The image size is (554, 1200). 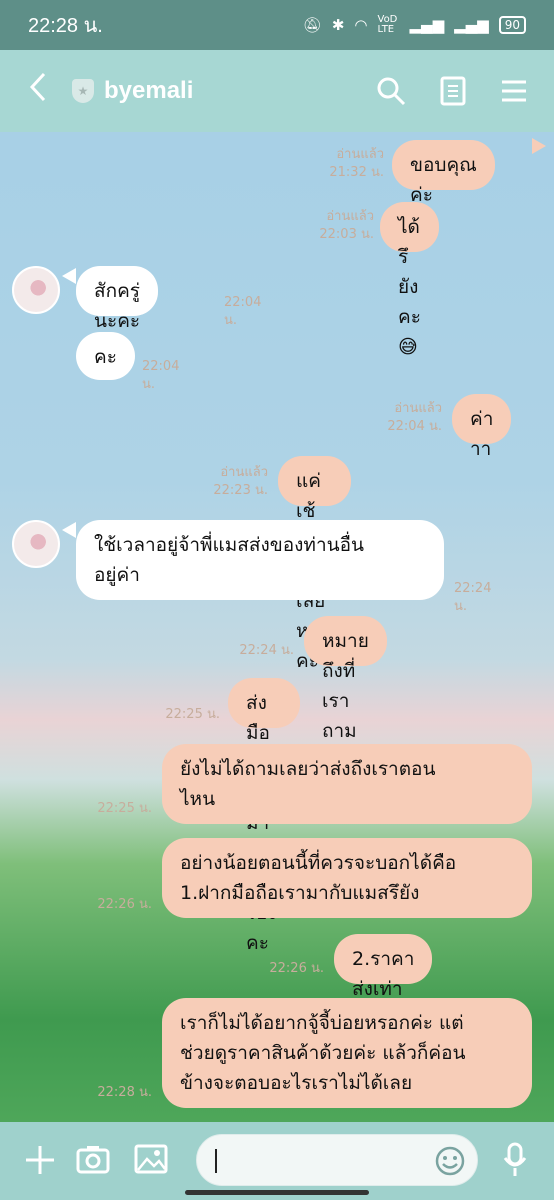 What do you see at coordinates (226, 482) in the screenshot?
I see `message-meta: อ่านแล้ว 22:23 น.` at bounding box center [226, 482].